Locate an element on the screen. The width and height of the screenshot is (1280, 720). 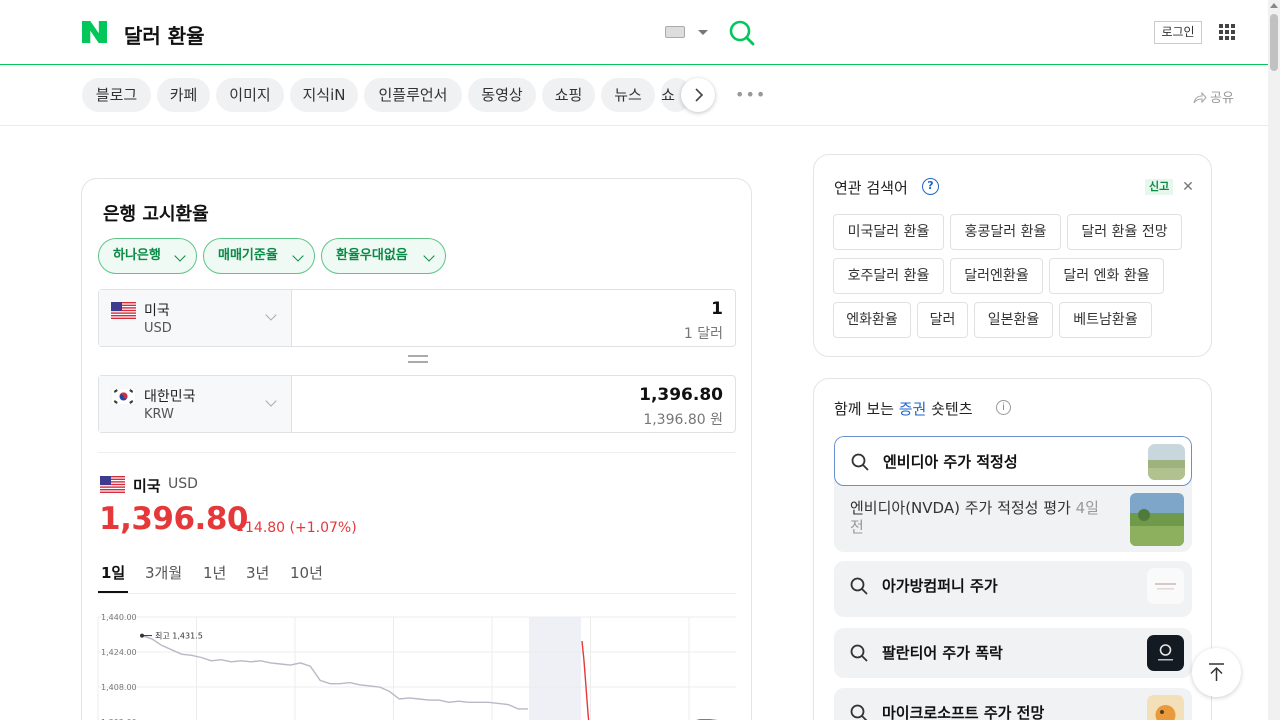
rate-type-label: 매매기준율 is located at coordinates (248, 255).